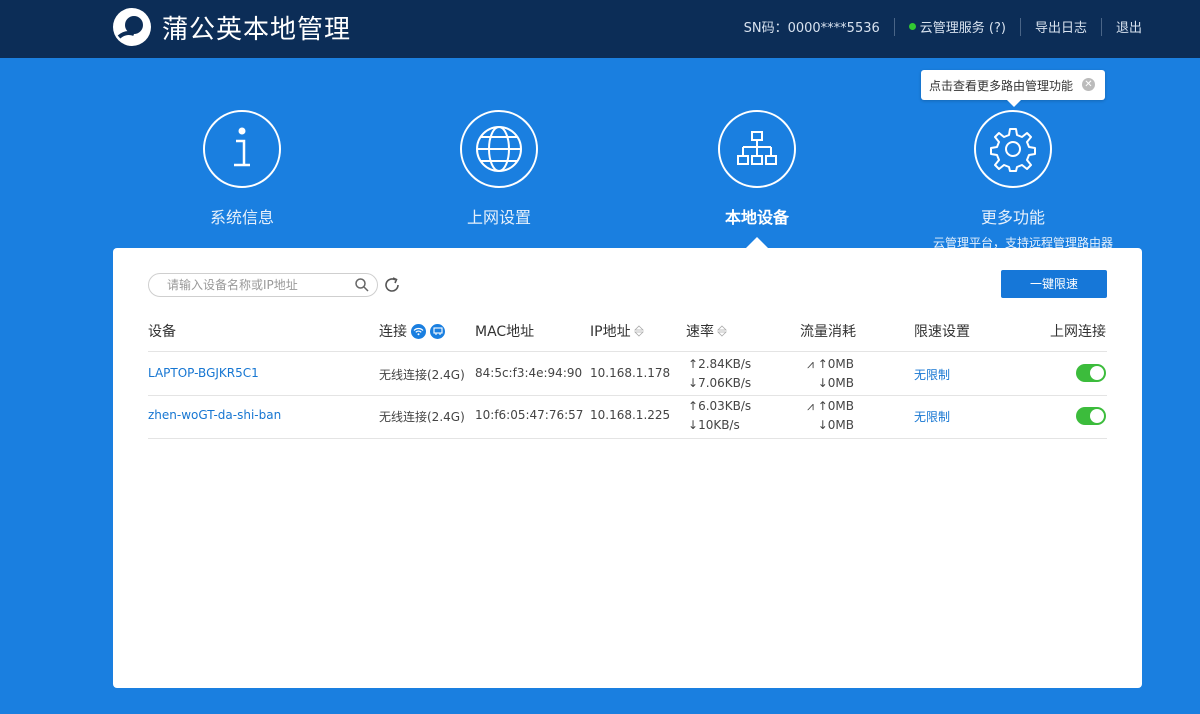 The height and width of the screenshot is (714, 1200). I want to click on upload-speed: ↑6.03KB/s, so click(720, 406).